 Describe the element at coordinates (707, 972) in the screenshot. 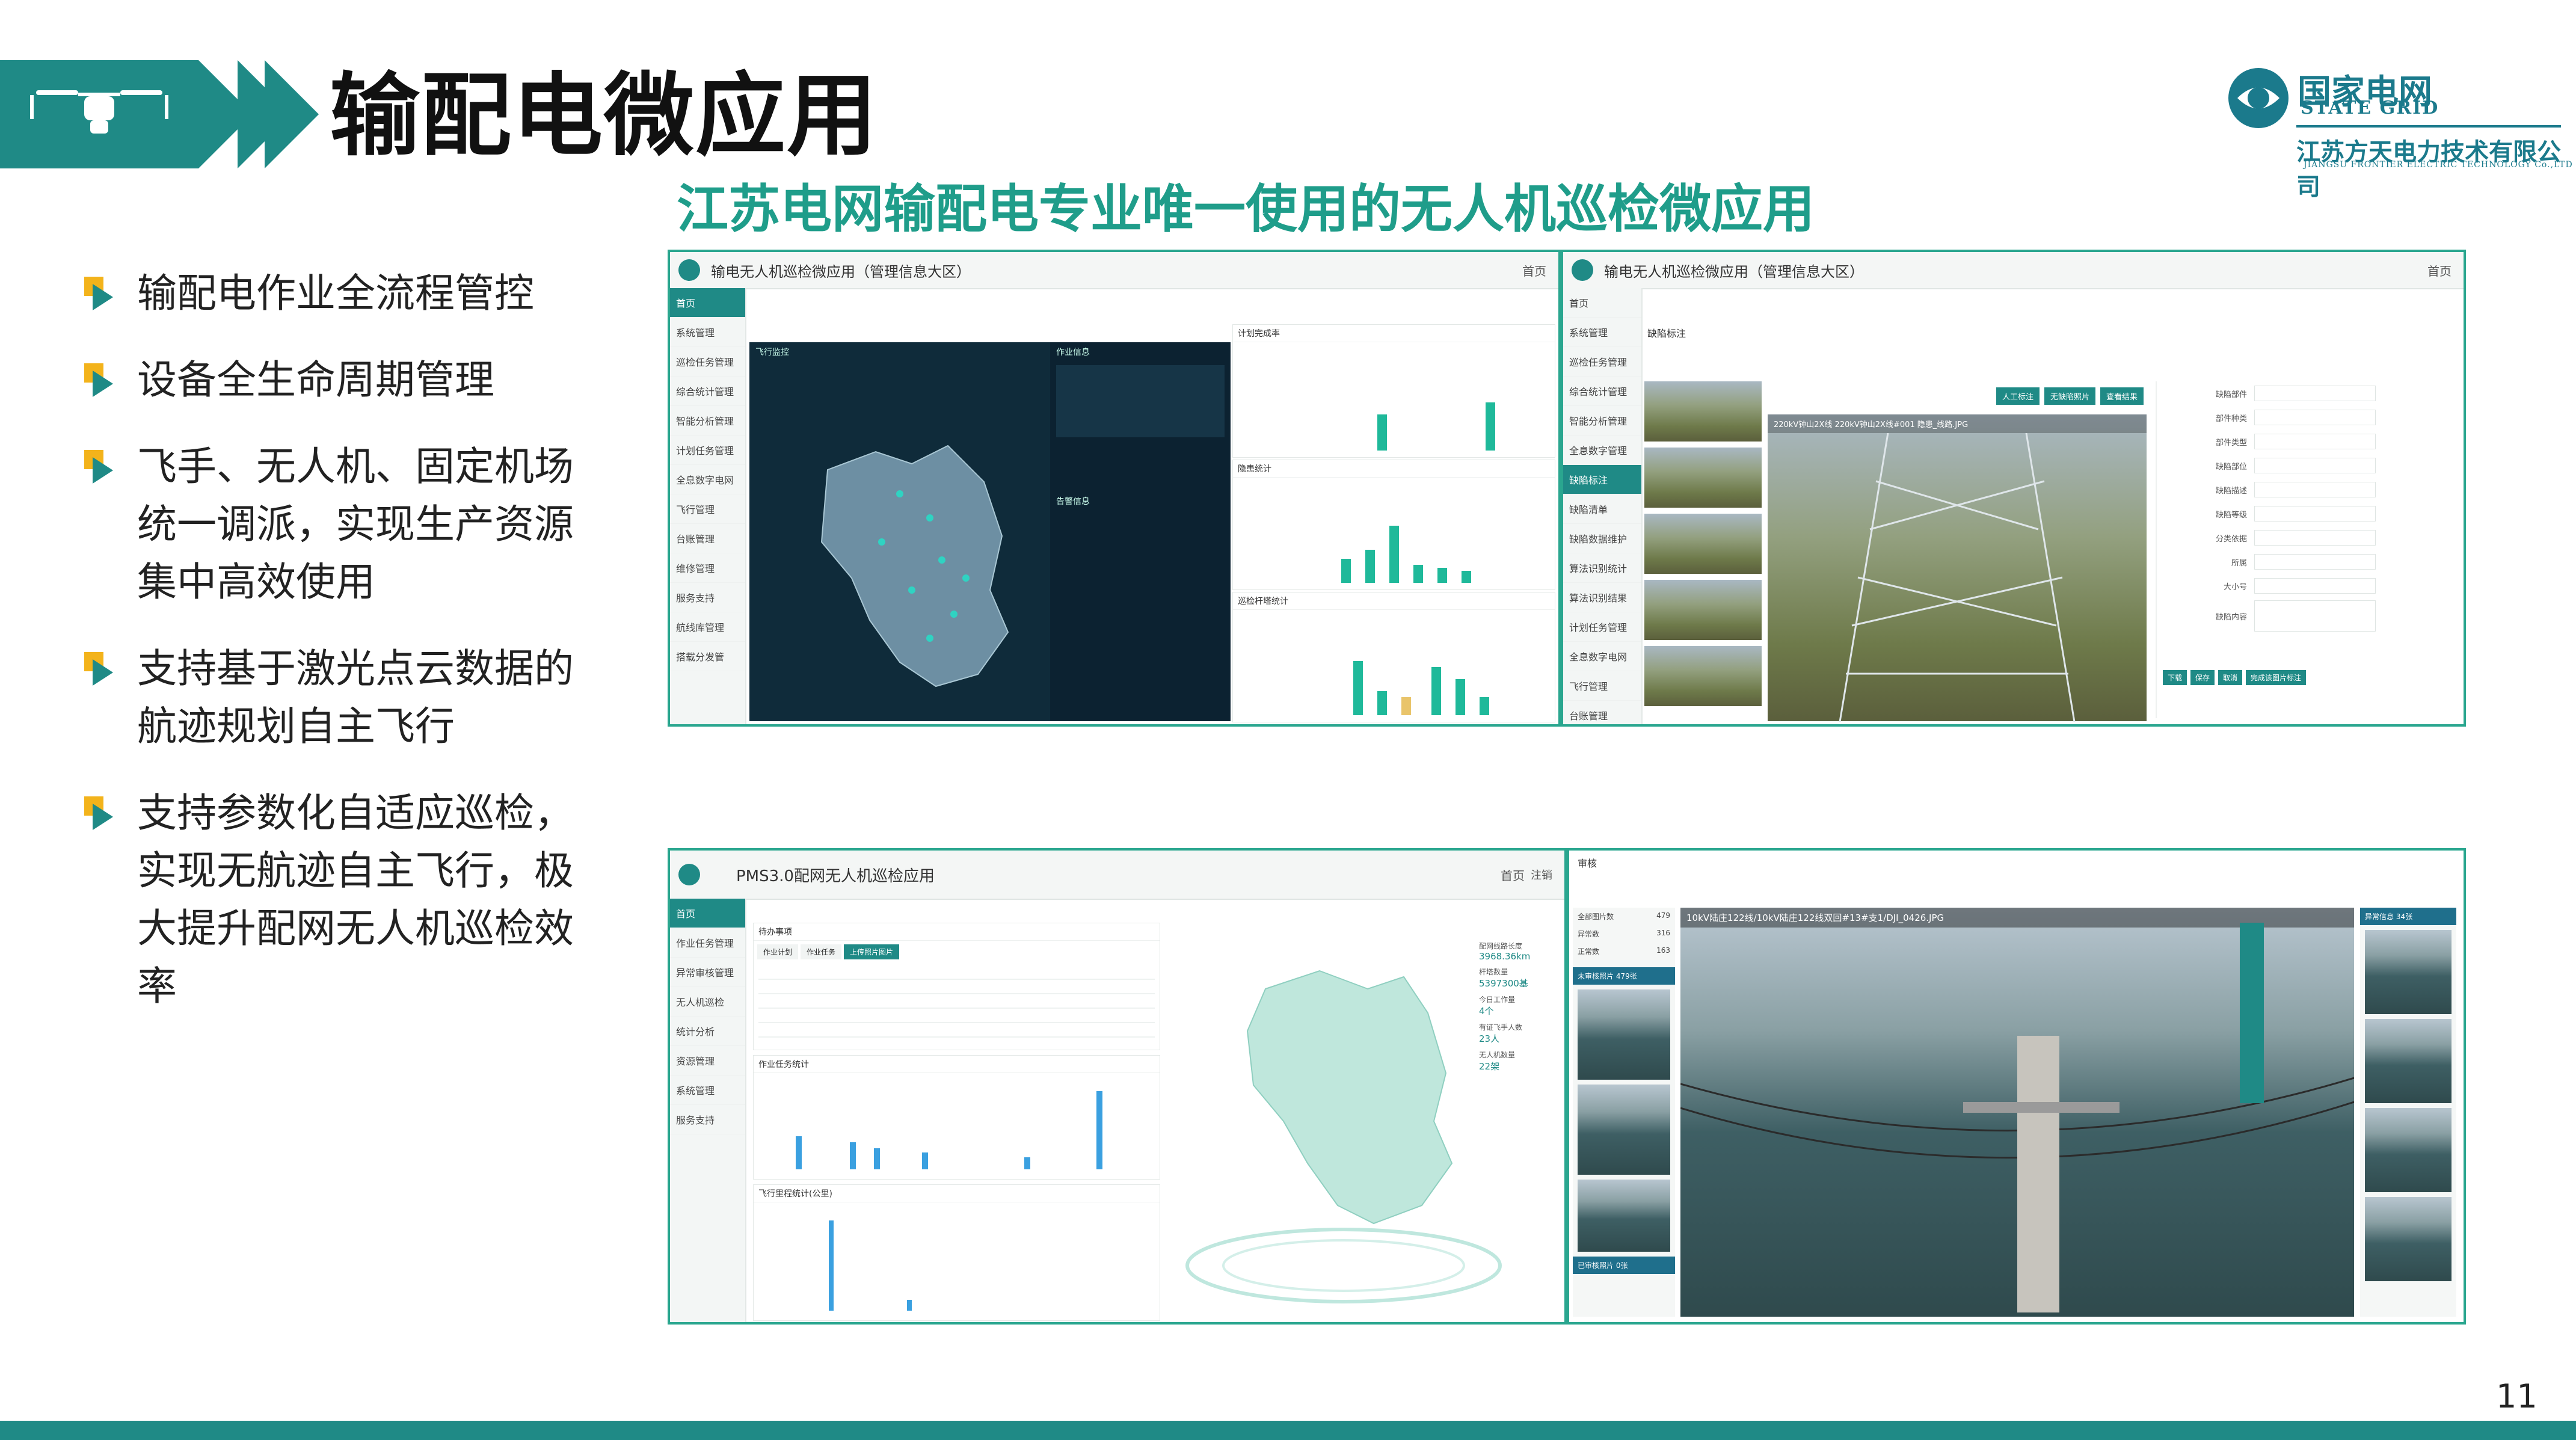

I see `sidebar-item: 异常审核管理` at that location.